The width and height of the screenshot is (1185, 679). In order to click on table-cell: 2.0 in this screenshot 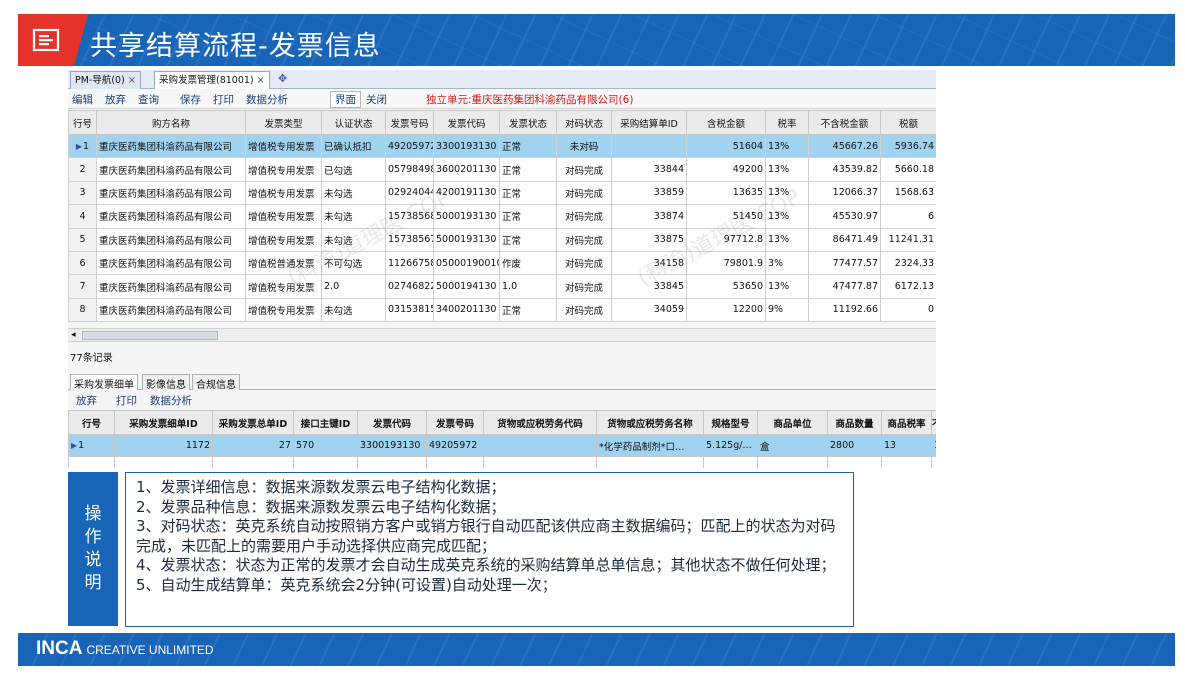, I will do `click(353, 286)`.